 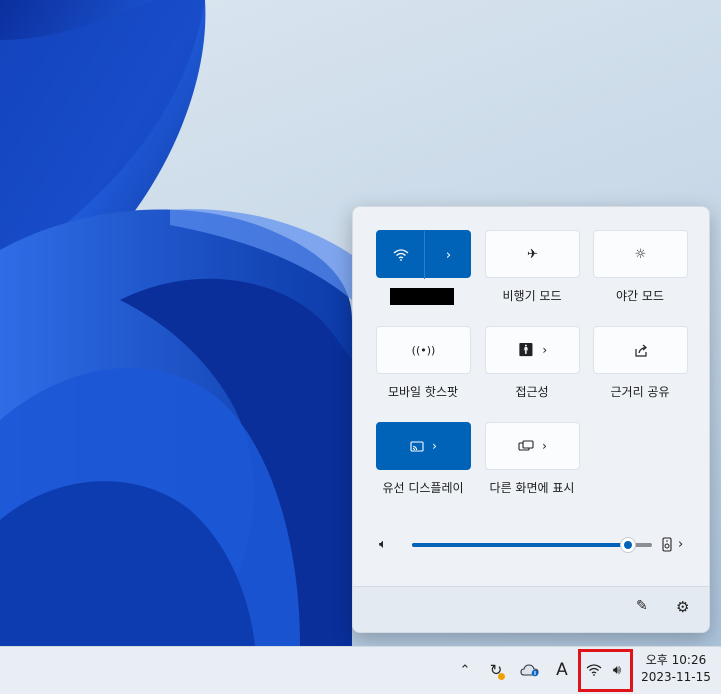 What do you see at coordinates (530, 670) in the screenshot?
I see `onedrive-icon` at bounding box center [530, 670].